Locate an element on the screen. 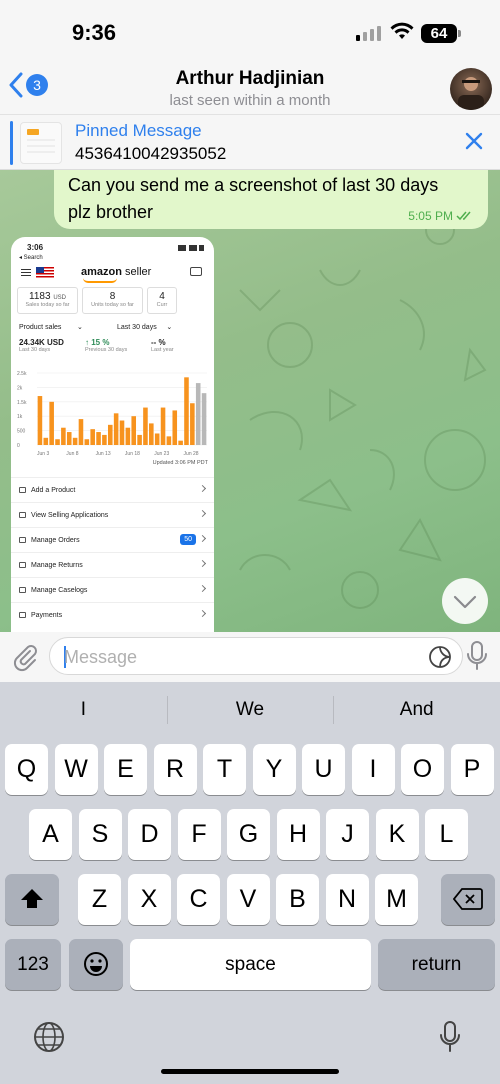 The image size is (500, 1084). key-y: Y is located at coordinates (274, 769).